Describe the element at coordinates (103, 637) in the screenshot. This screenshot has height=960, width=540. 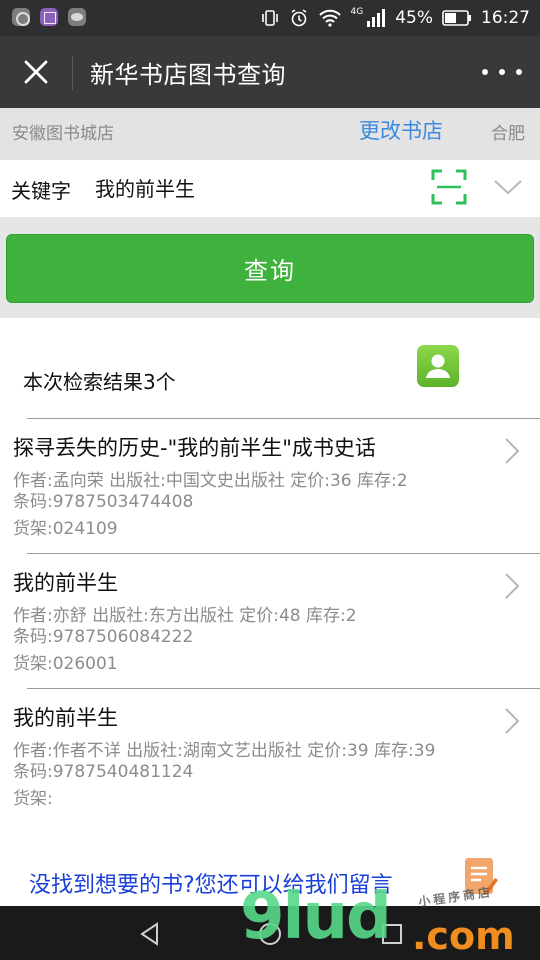
I see `book-barcode: 条码:9787506084222` at that location.